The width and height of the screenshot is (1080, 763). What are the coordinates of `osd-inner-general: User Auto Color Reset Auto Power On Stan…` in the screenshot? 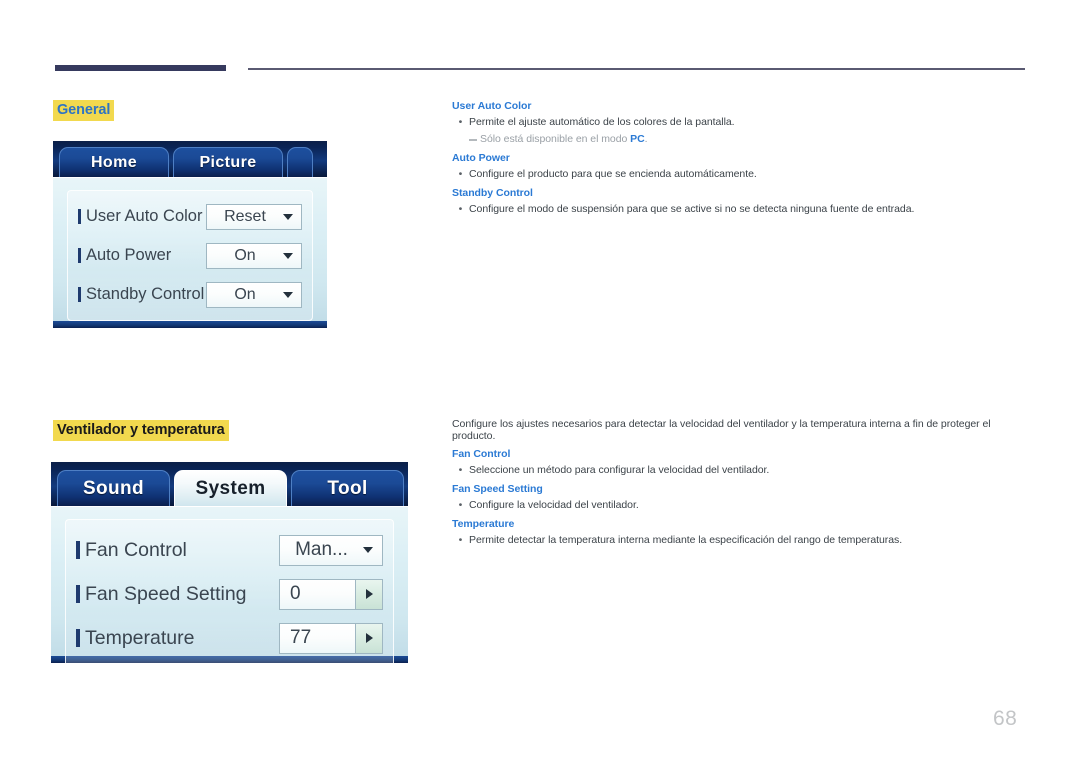 It's located at (190, 255).